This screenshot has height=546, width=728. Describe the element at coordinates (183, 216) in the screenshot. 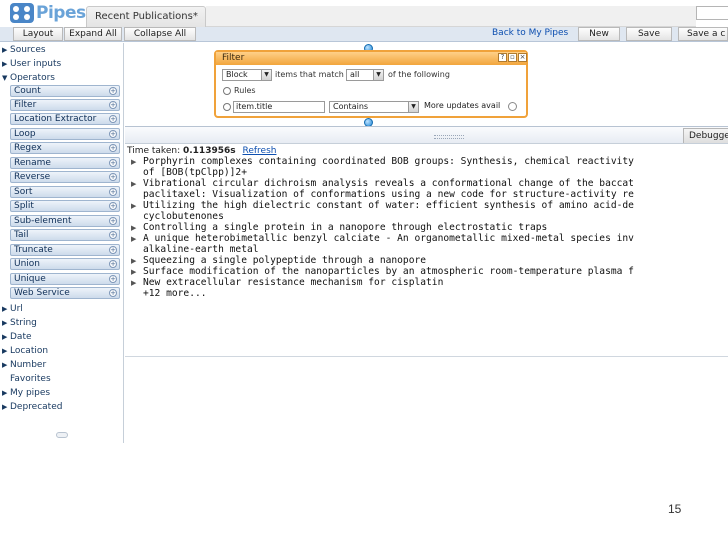

I see `result-item-continued: cyclobutenones` at that location.